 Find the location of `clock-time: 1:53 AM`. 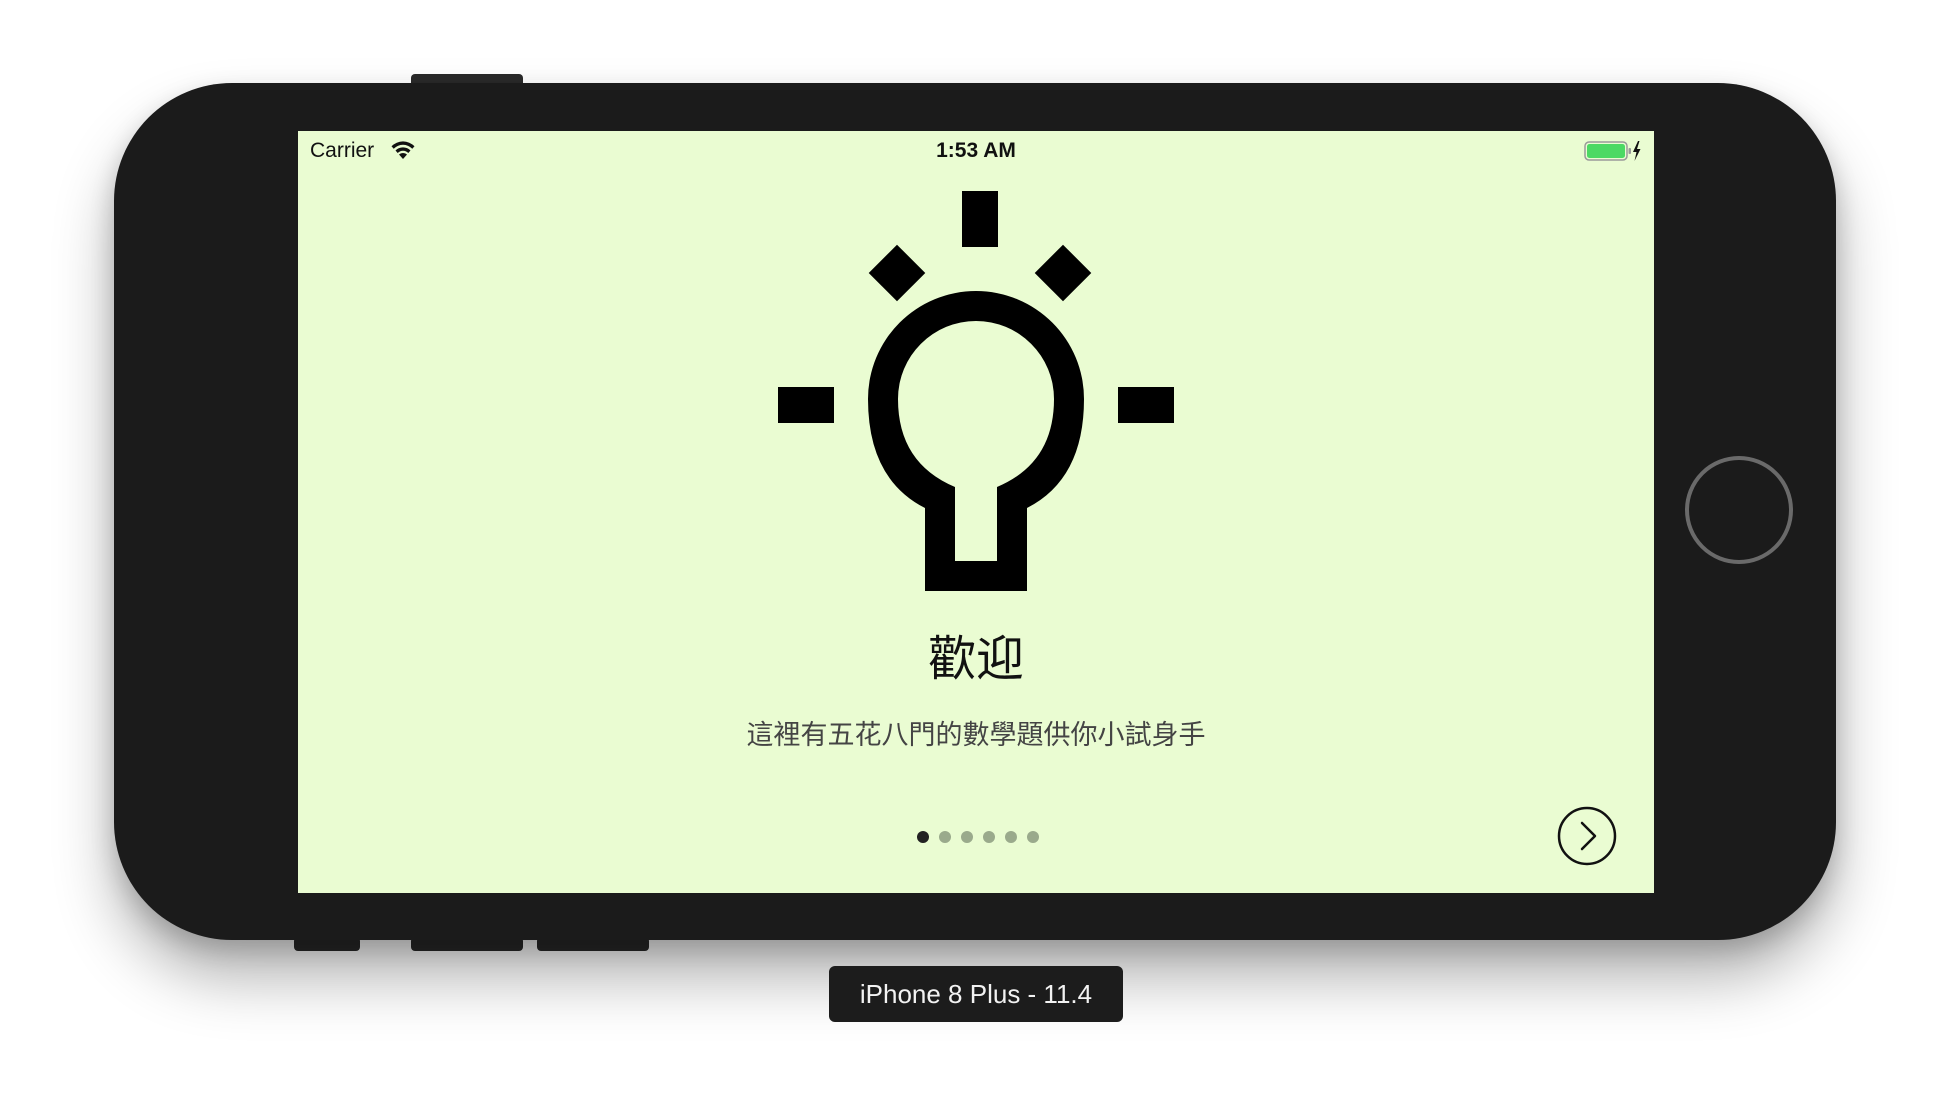

clock-time: 1:53 AM is located at coordinates (976, 150).